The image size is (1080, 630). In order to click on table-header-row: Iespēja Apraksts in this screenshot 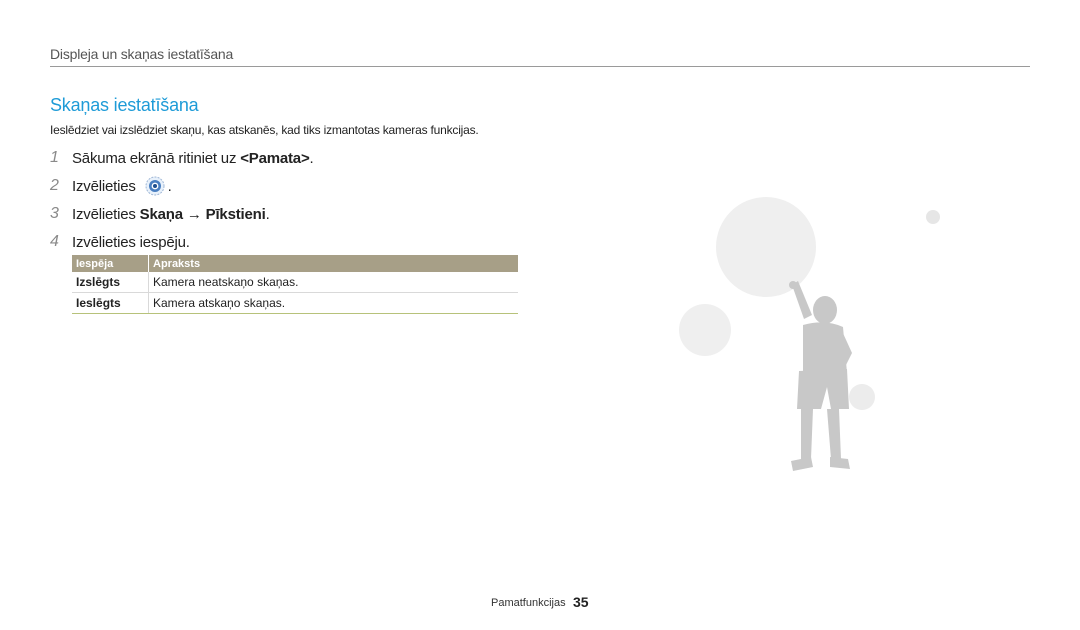, I will do `click(295, 263)`.